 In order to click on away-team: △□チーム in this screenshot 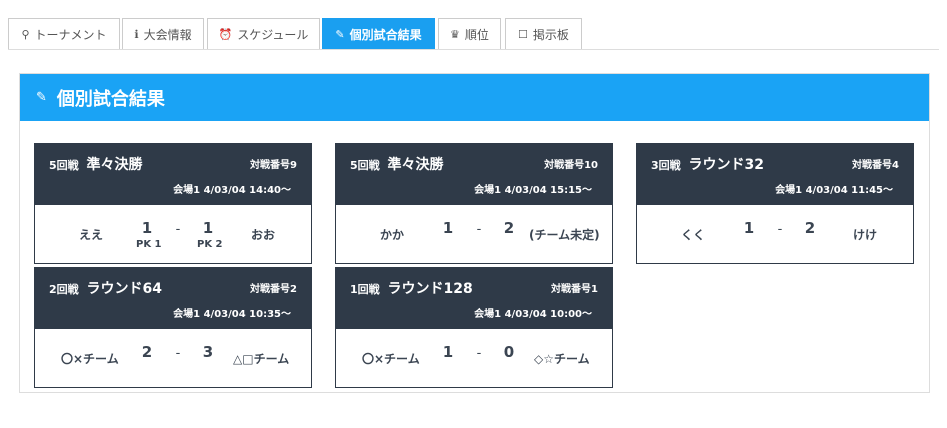, I will do `click(261, 359)`.